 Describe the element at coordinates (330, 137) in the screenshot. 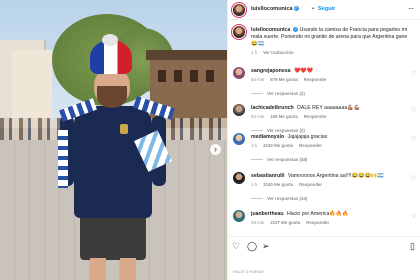

I see `comment-text: mediamoyslo Jajajajaja gracias` at that location.